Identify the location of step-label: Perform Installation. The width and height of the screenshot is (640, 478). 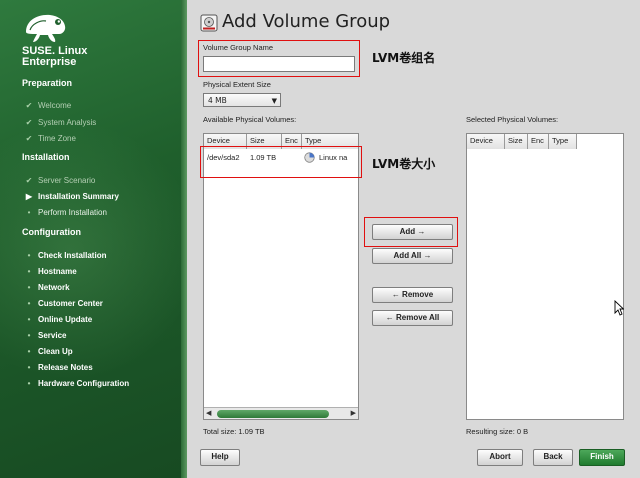
(72, 212).